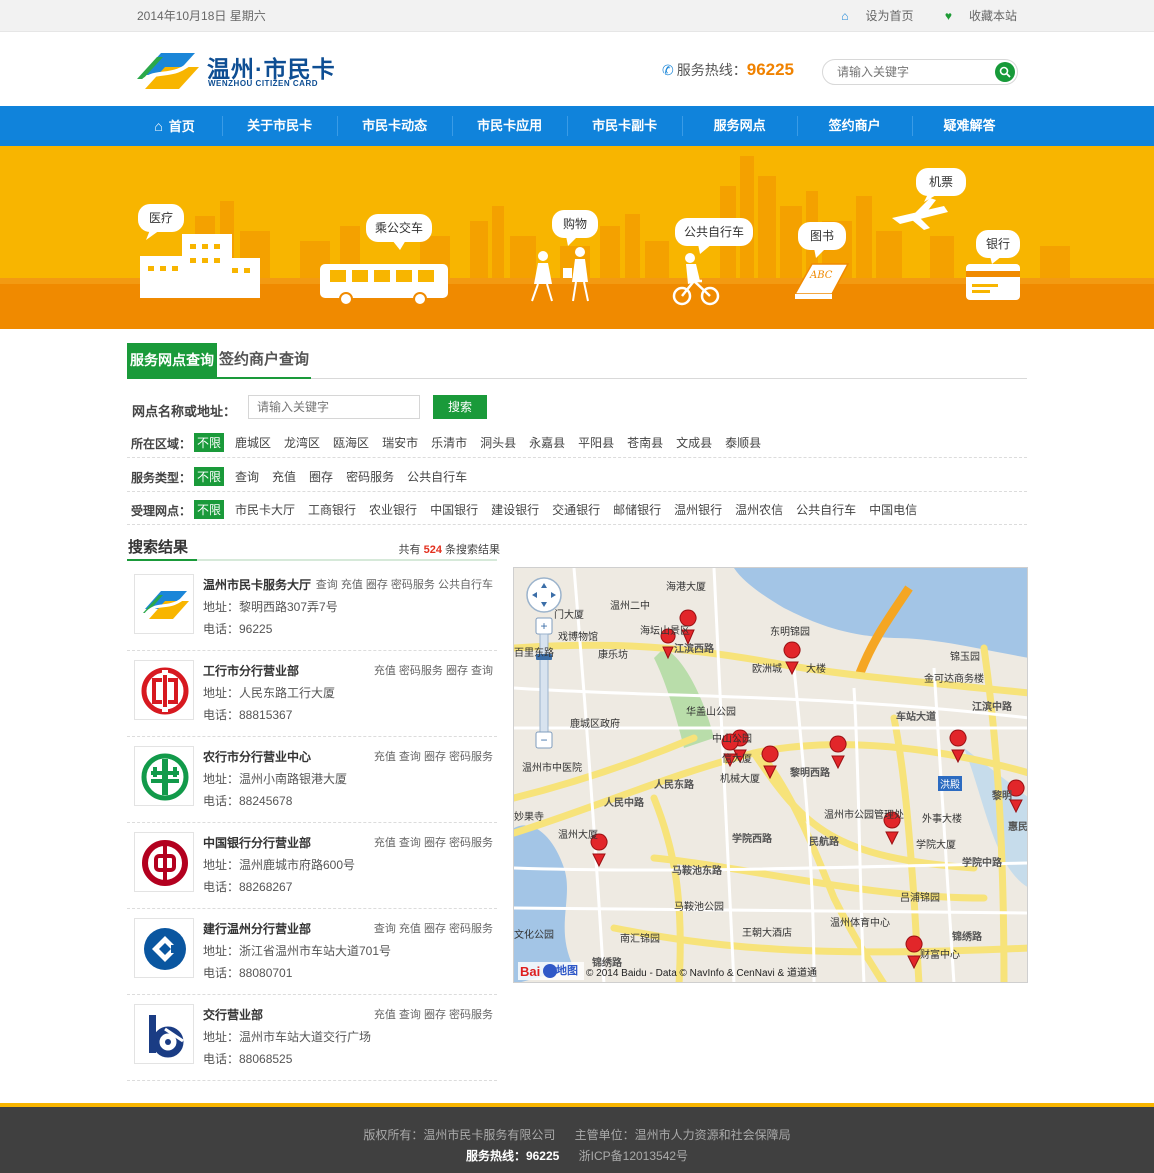 This screenshot has height=1173, width=1154. I want to click on region-option: 龙湾区, so click(302, 442).